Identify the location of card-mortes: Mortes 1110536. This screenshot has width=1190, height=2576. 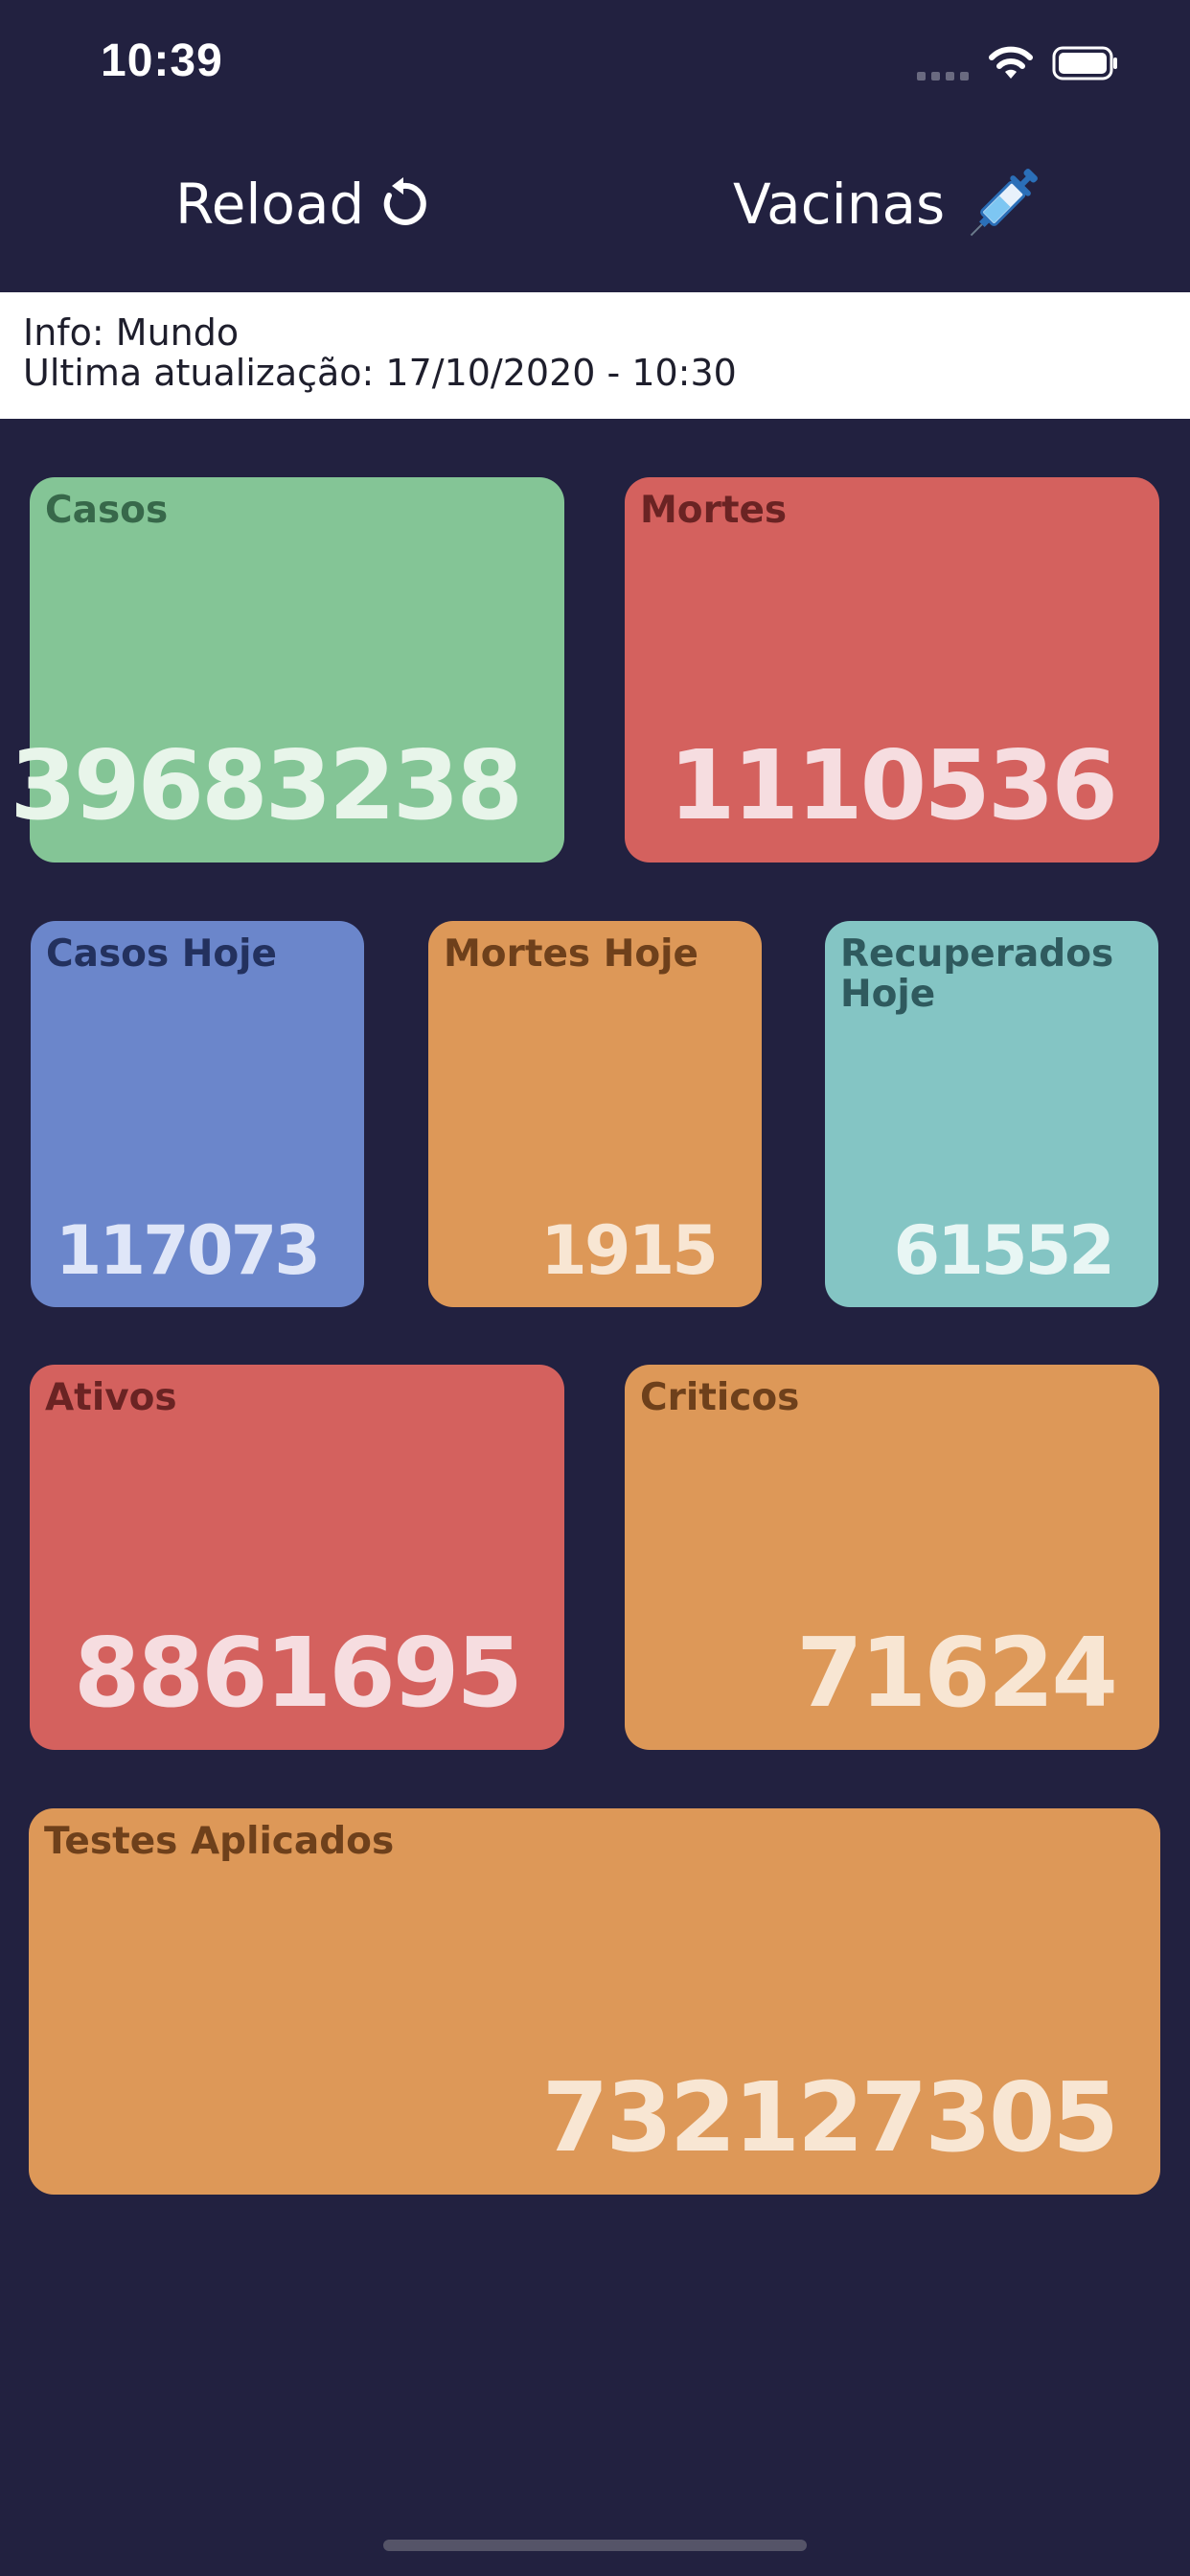
(892, 669).